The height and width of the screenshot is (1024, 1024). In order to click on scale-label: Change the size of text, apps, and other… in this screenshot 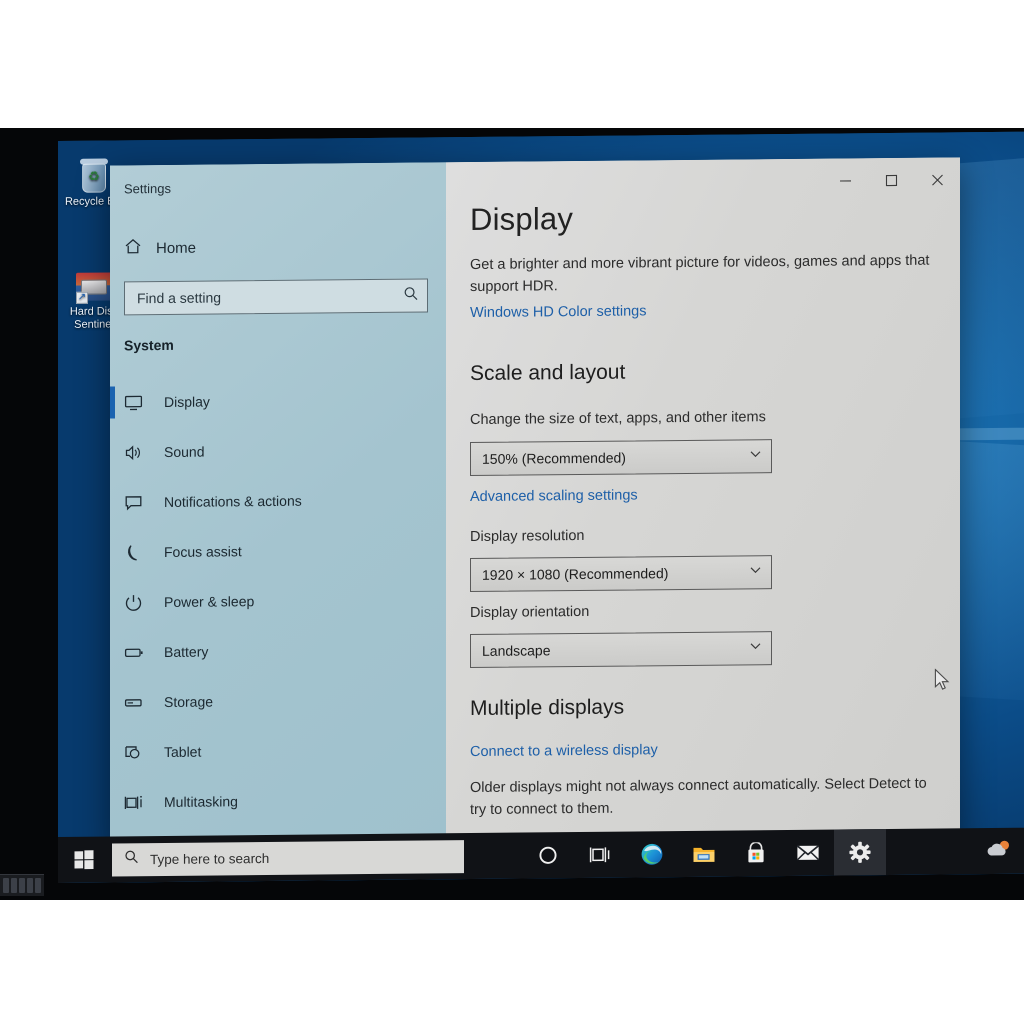, I will do `click(618, 419)`.